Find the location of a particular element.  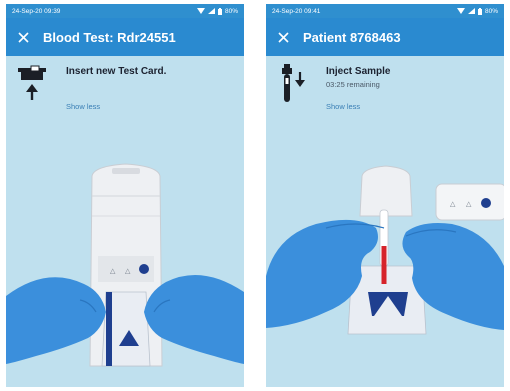

app-bar: Patient 8768463 is located at coordinates (385, 37).